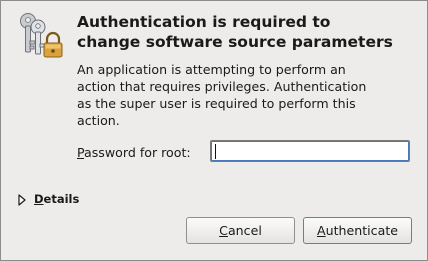 The image size is (428, 261). Describe the element at coordinates (362, 230) in the screenshot. I see `authenticate-label: uthenticate` at that location.